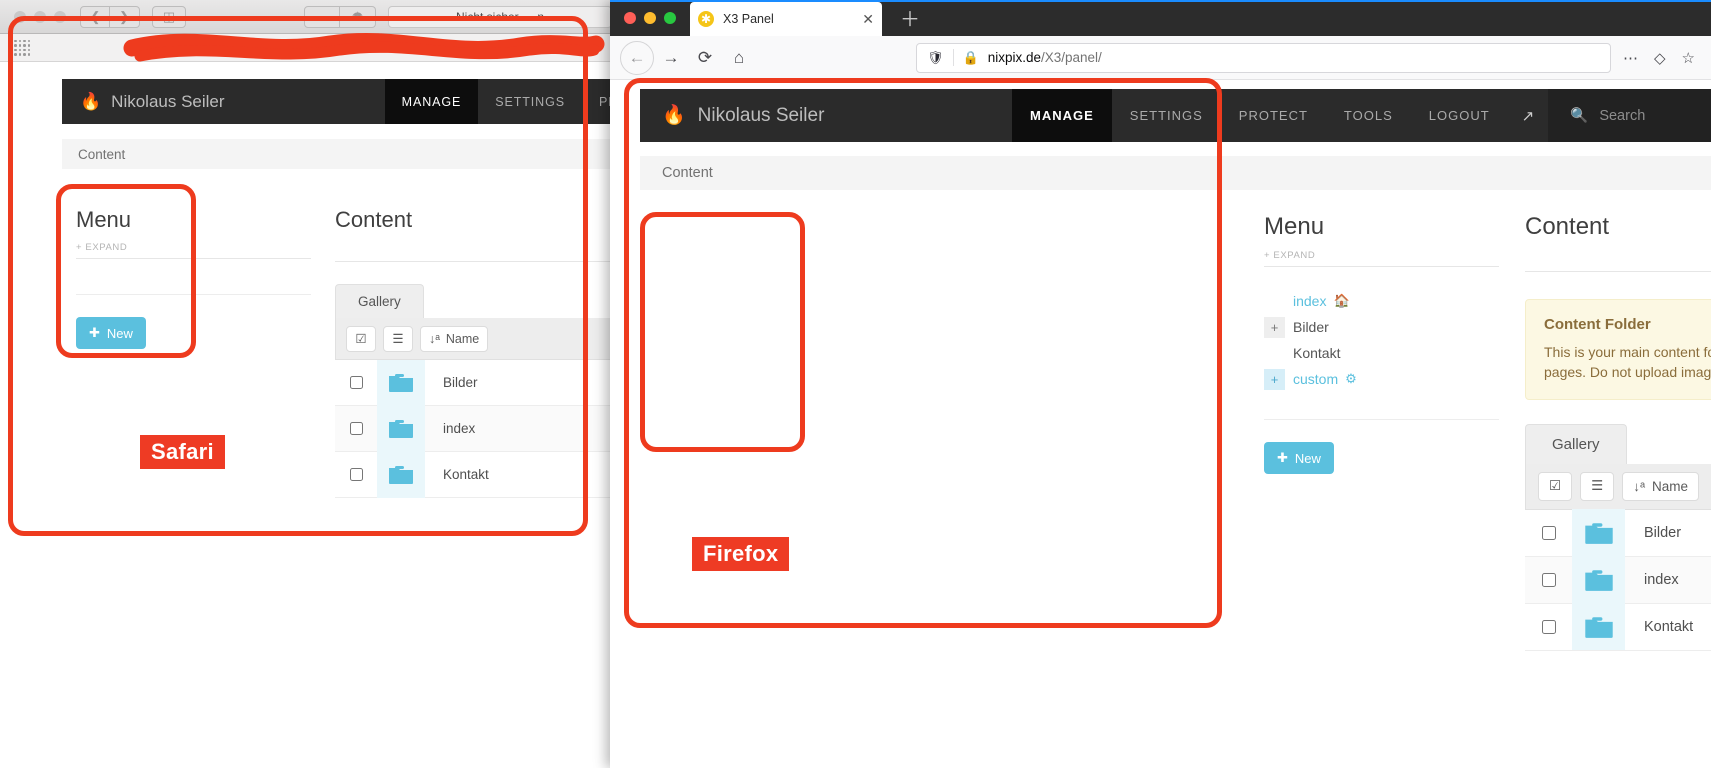 This screenshot has height=768, width=1711. What do you see at coordinates (500, 16) in the screenshot?
I see `safari-address-bar: Nicht sicher — n` at bounding box center [500, 16].